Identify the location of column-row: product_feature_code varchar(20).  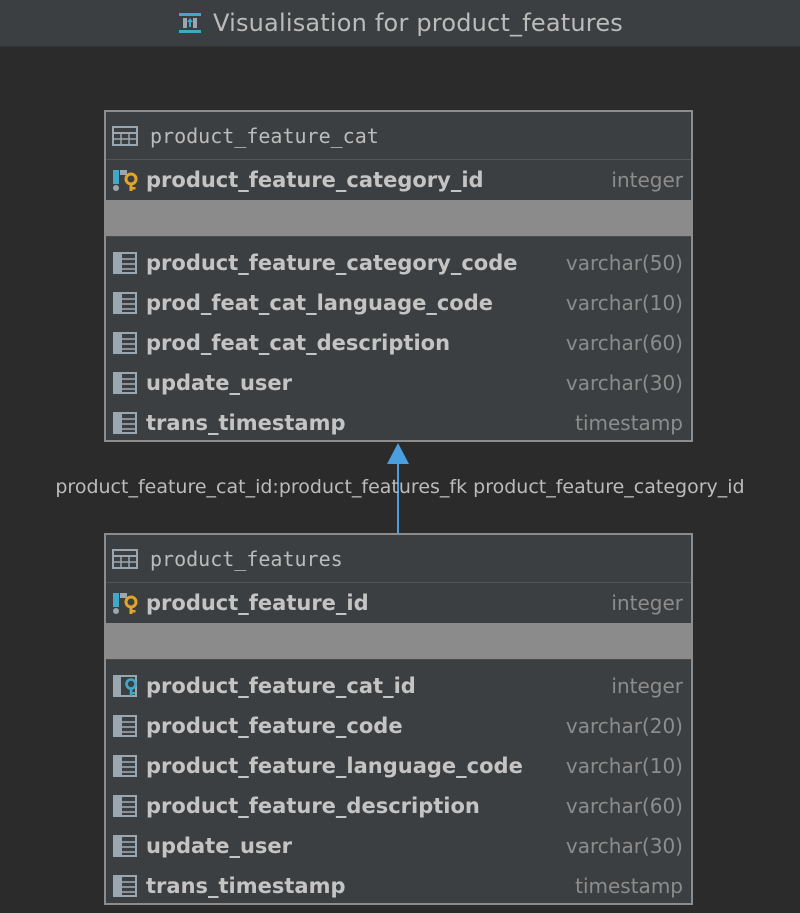
(398, 726).